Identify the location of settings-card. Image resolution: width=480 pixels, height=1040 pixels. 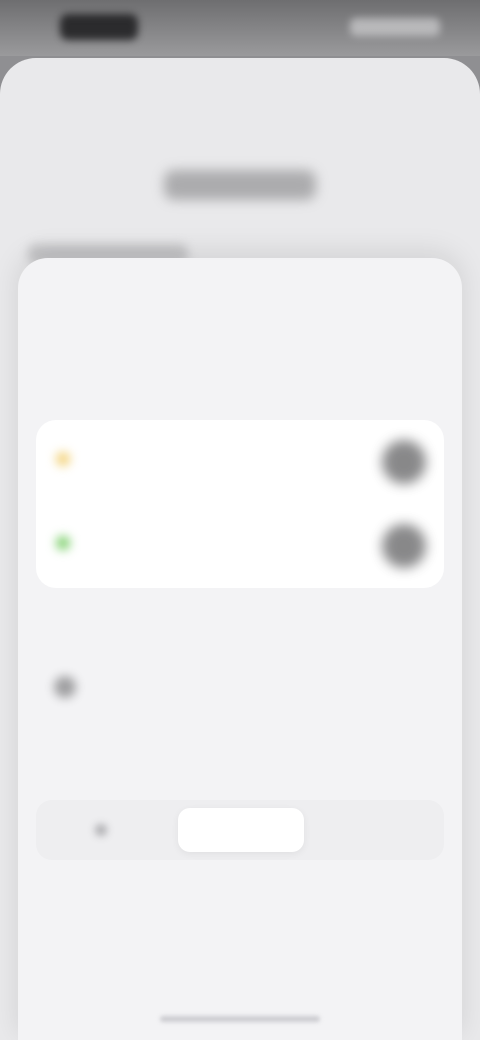
(240, 504).